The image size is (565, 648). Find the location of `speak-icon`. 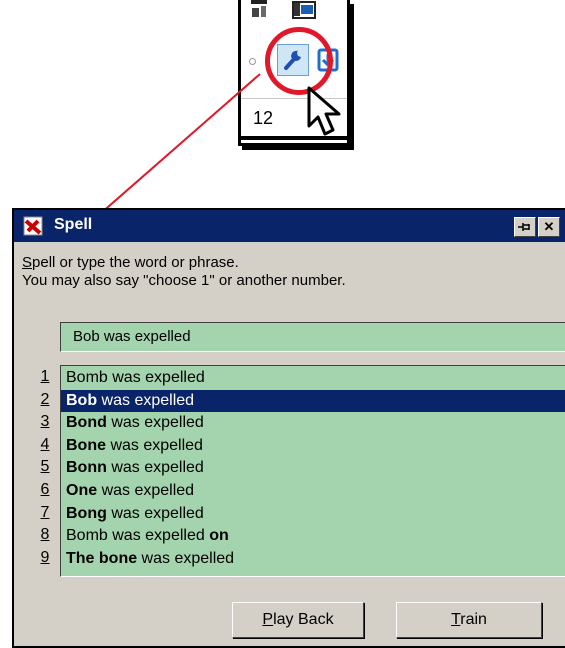

speak-icon is located at coordinates (260, 11).